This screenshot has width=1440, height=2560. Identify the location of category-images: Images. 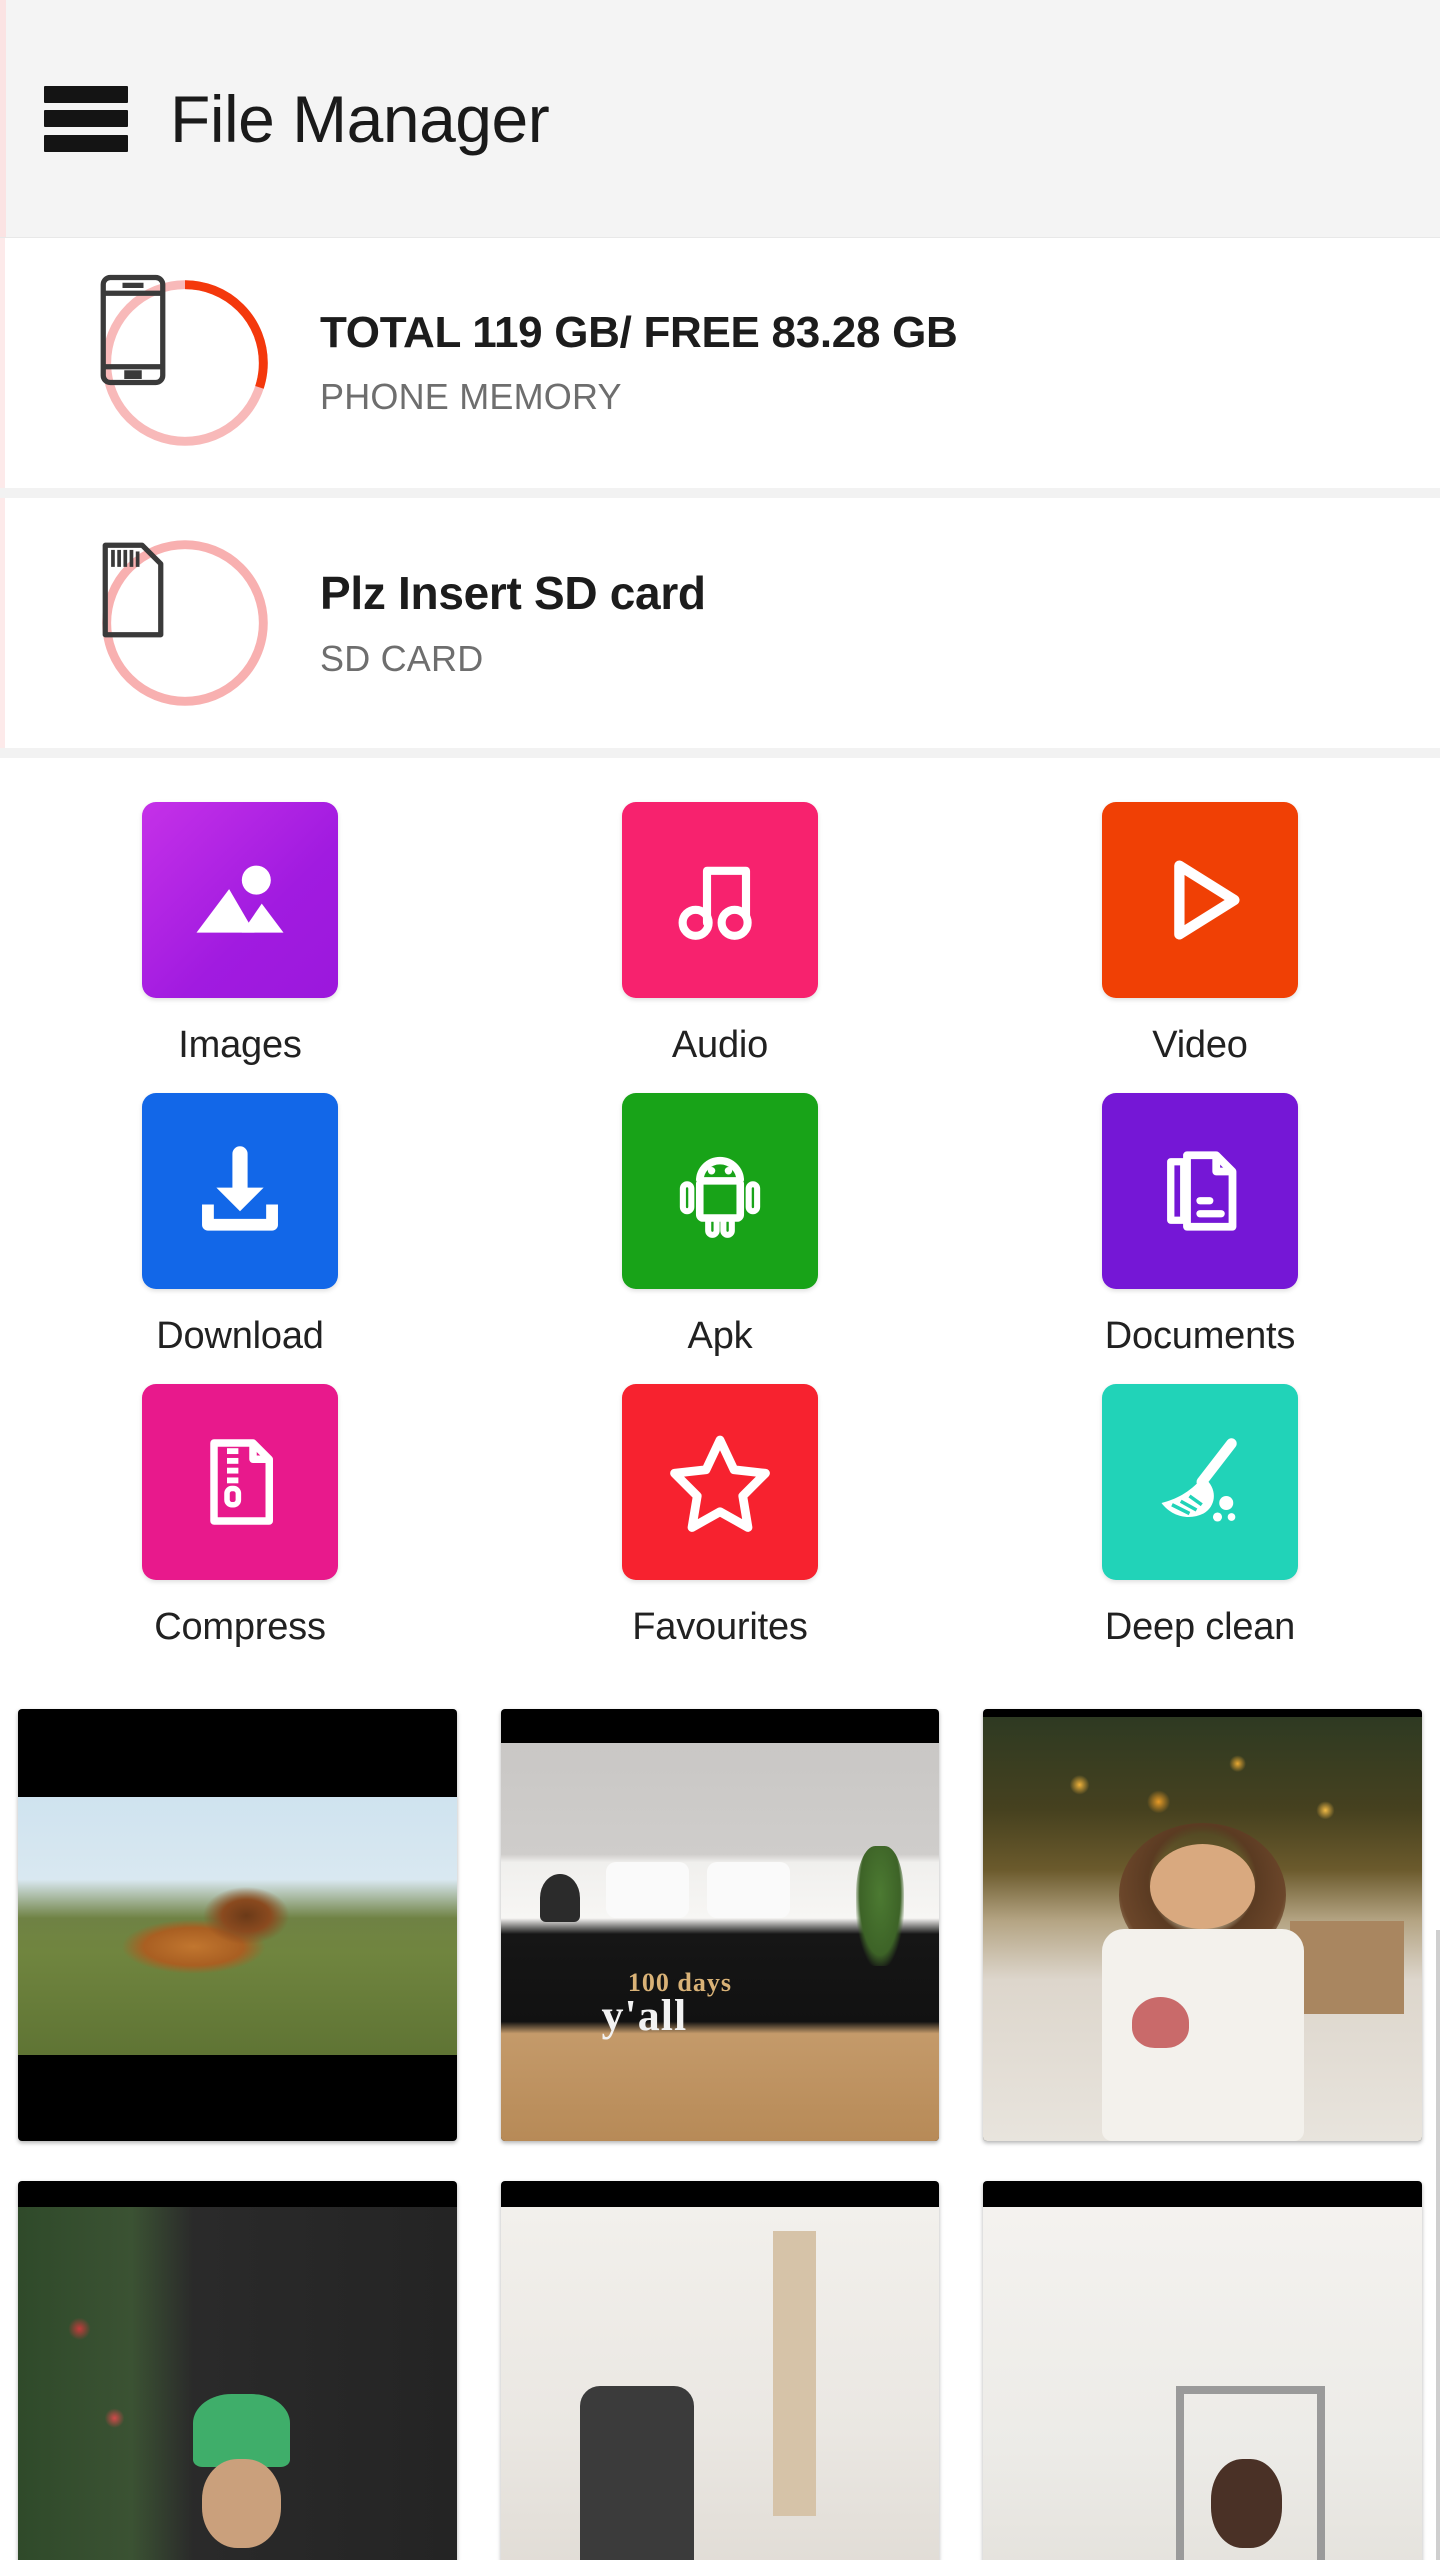
(240, 934).